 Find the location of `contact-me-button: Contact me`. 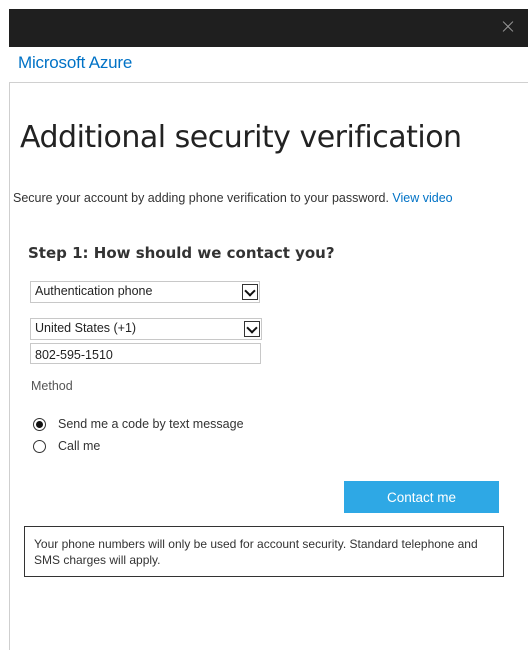

contact-me-button: Contact me is located at coordinates (421, 497).